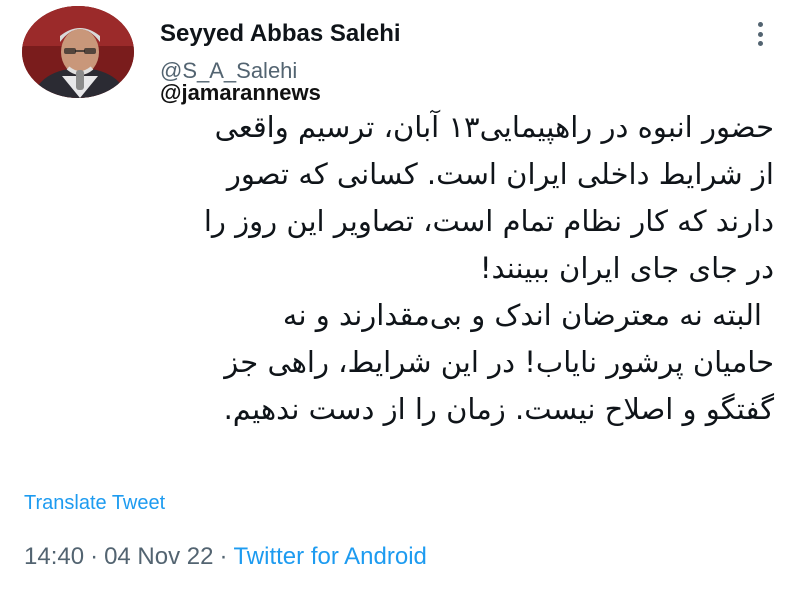 Image resolution: width=800 pixels, height=600 pixels. I want to click on author-name: Seyyed Abbas Salehi, so click(280, 34).